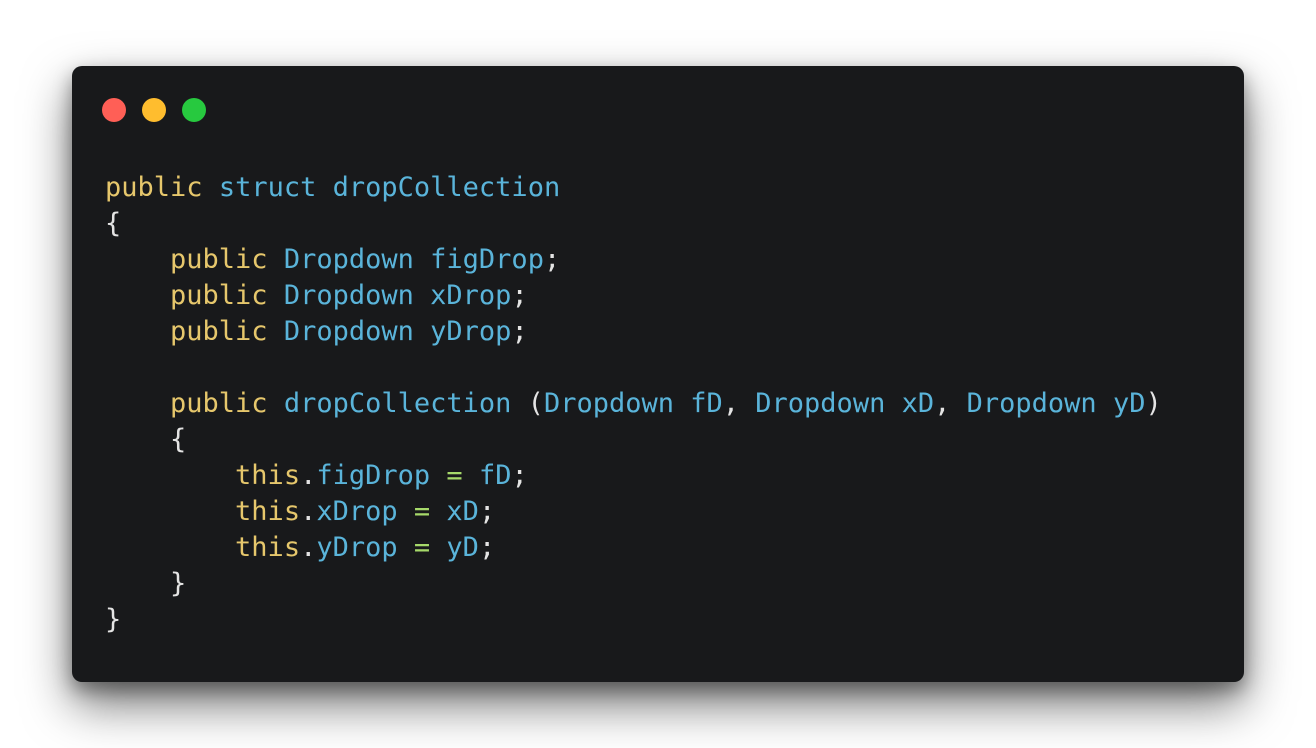  I want to click on code-token: (, so click(527, 403).